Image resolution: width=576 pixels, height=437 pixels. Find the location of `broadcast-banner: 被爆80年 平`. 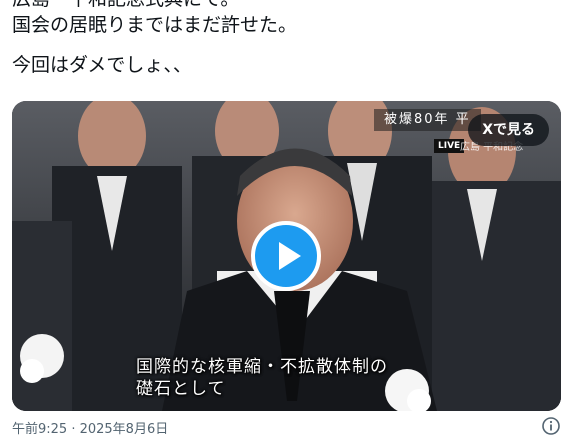

broadcast-banner: 被爆80年 平 is located at coordinates (427, 120).